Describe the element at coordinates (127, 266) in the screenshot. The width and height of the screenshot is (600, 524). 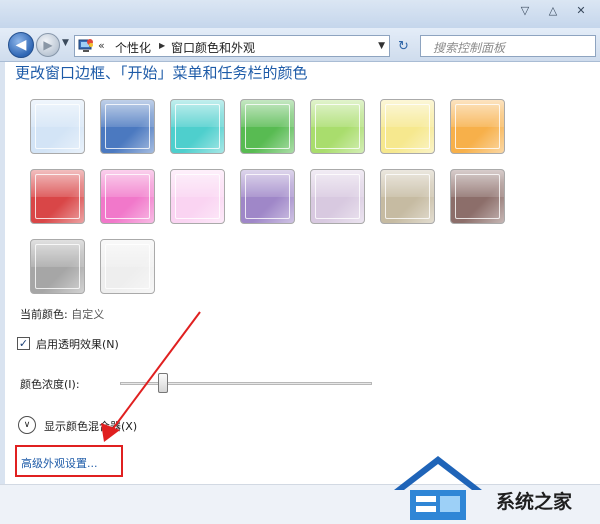
I see `color-swatch-frost` at that location.